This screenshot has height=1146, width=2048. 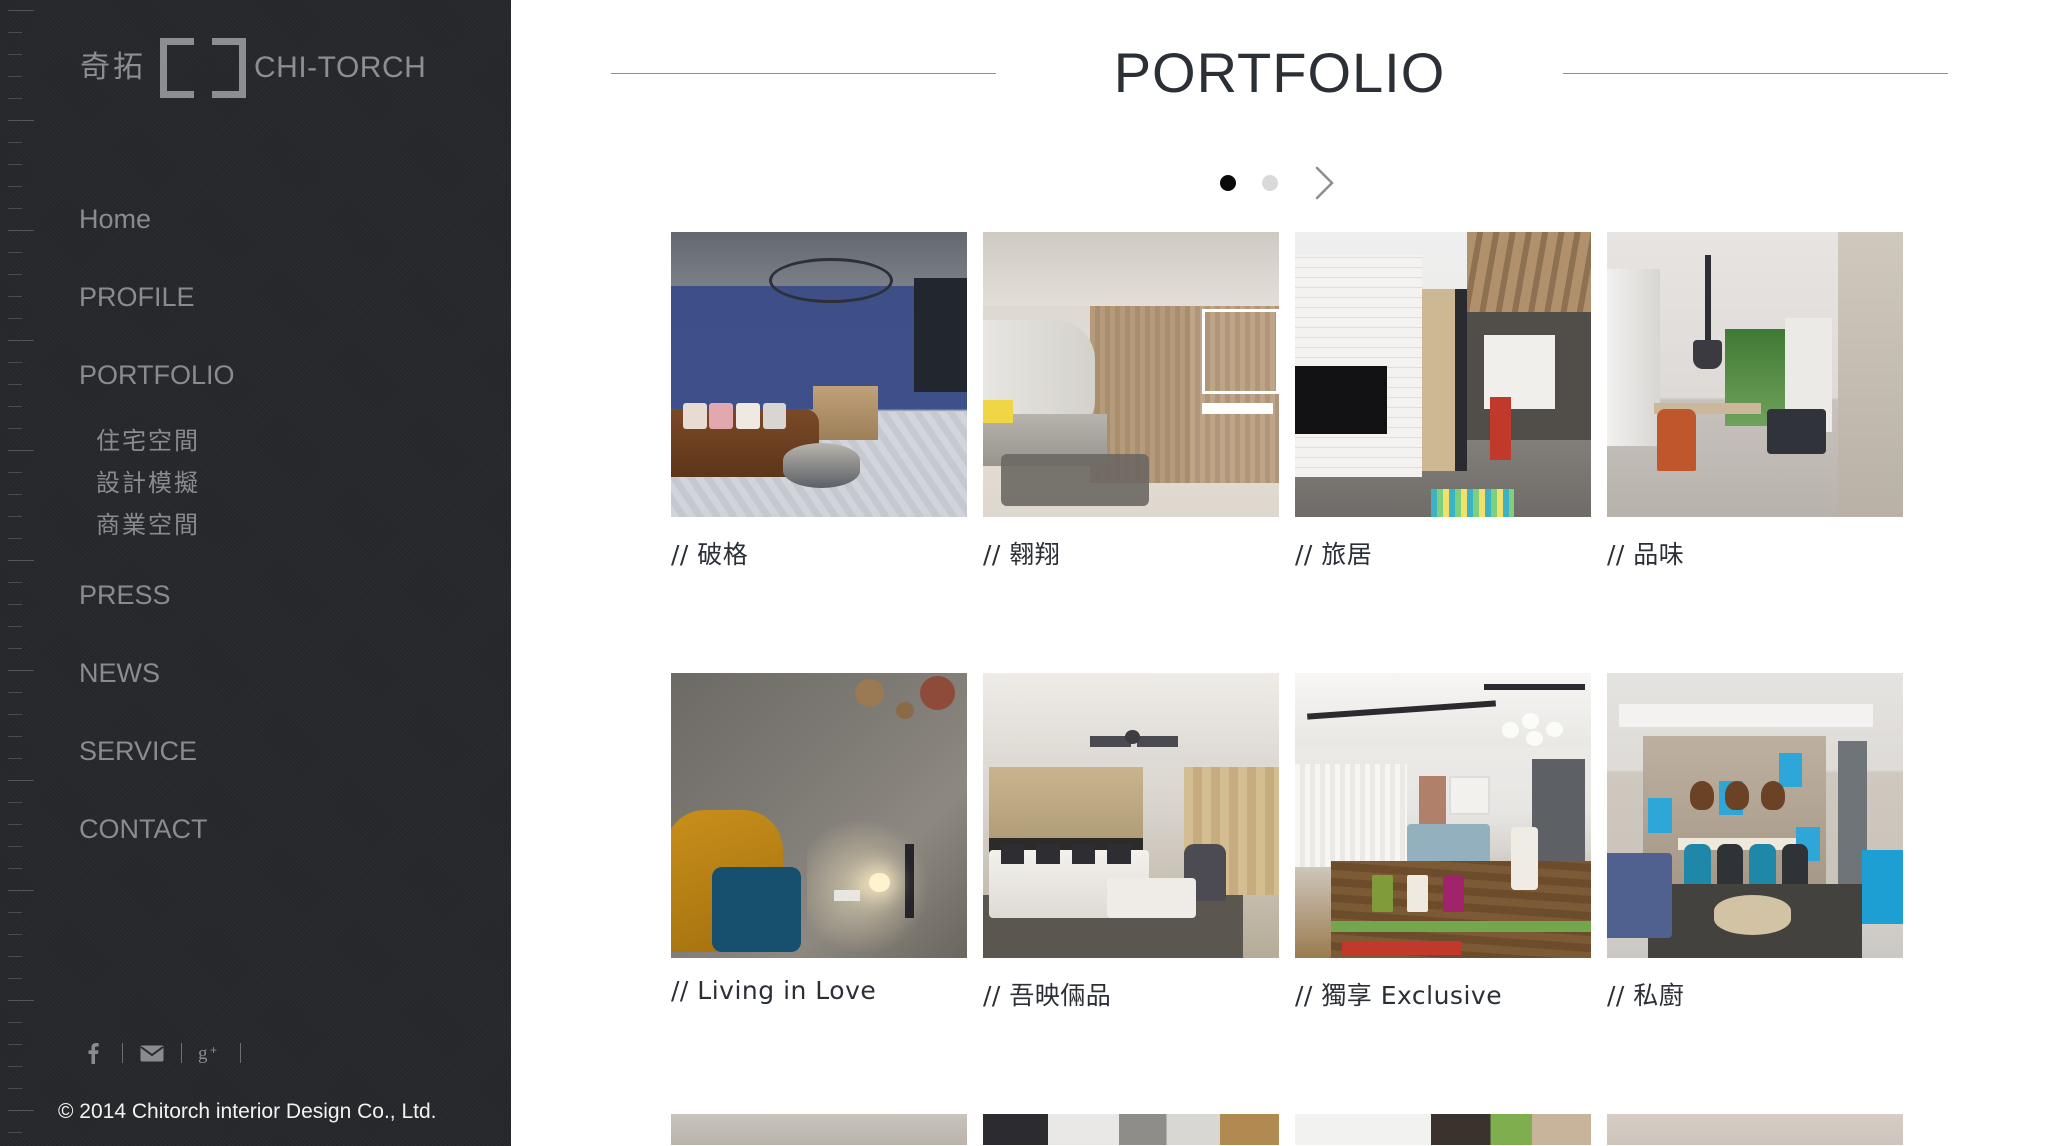 What do you see at coordinates (203, 1053) in the screenshot?
I see `svg-text: g` at bounding box center [203, 1053].